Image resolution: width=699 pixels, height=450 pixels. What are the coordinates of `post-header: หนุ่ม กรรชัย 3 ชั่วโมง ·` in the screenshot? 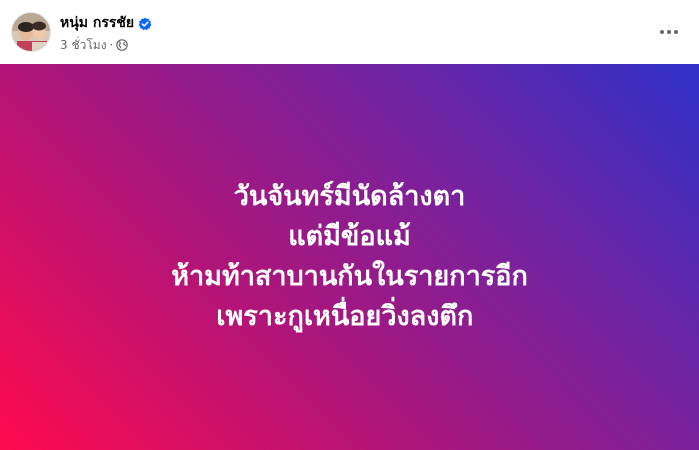 It's located at (349, 32).